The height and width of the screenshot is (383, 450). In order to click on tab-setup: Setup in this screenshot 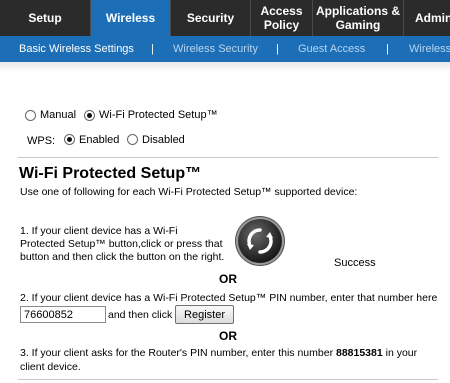, I will do `click(45, 18)`.